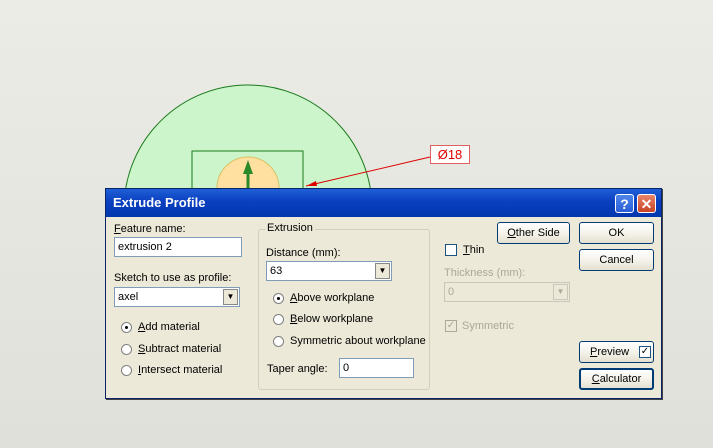 The height and width of the screenshot is (448, 713). What do you see at coordinates (278, 298) in the screenshot?
I see `above-workplane-radio` at bounding box center [278, 298].